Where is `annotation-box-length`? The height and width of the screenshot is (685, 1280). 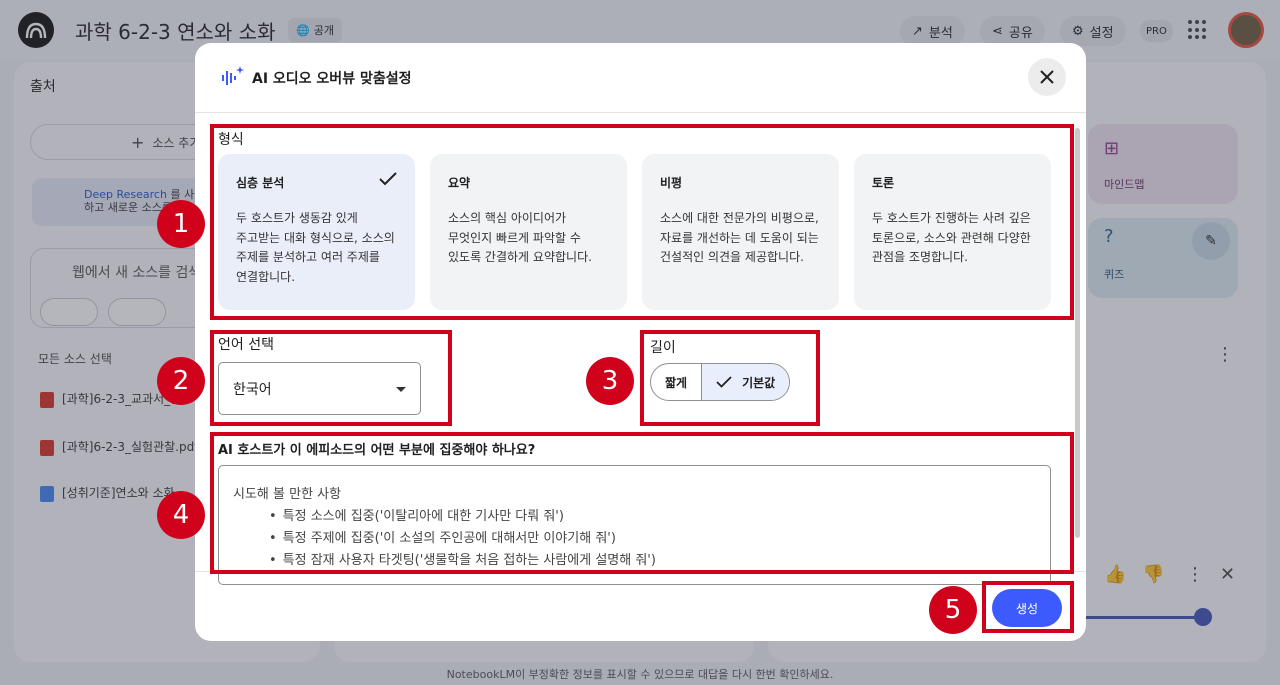
annotation-box-length is located at coordinates (730, 378).